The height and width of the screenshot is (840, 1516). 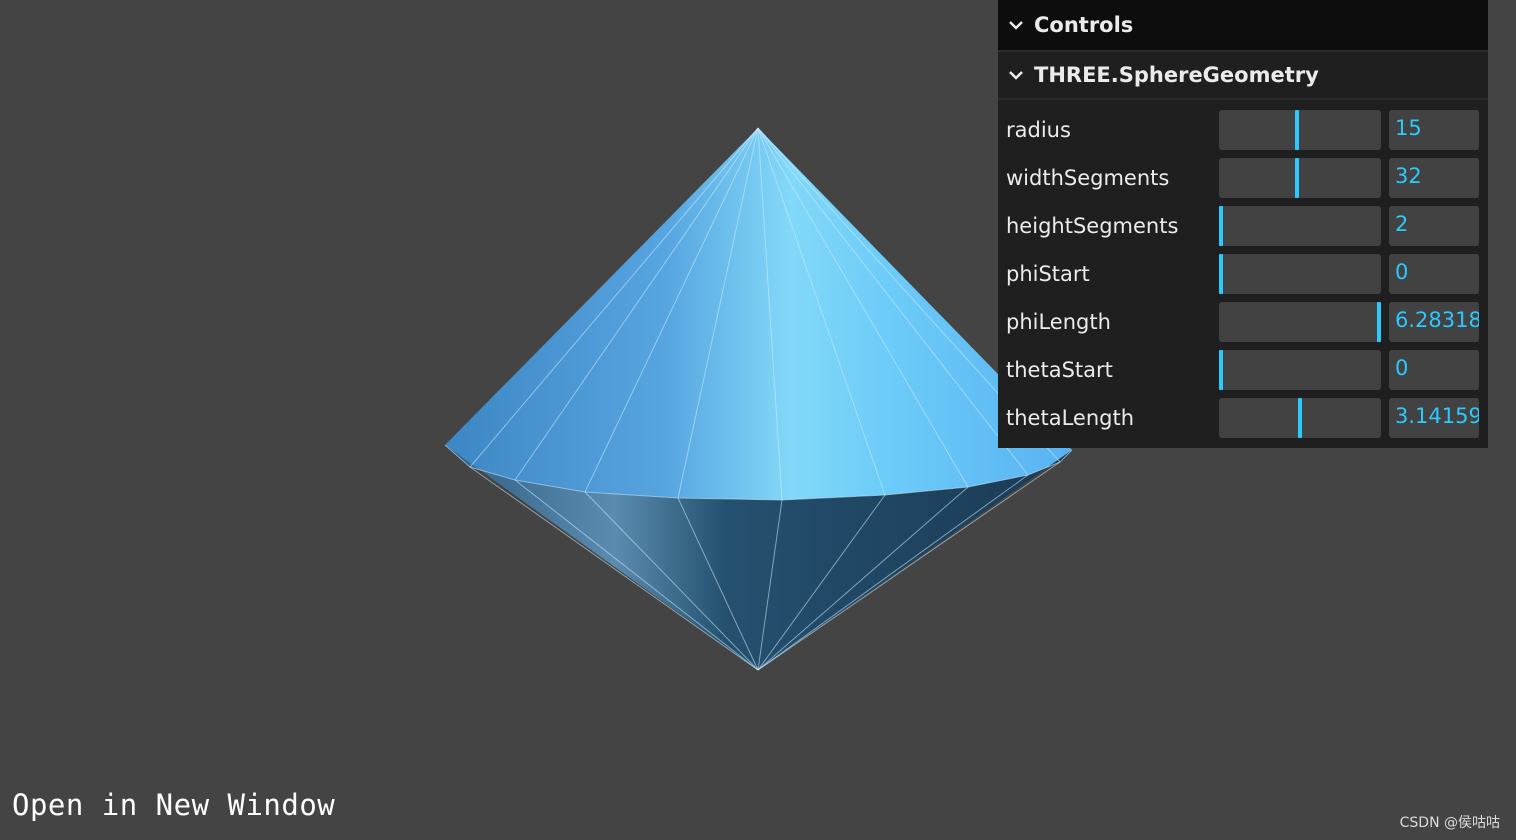 What do you see at coordinates (1058, 322) in the screenshot?
I see `param-label: phiLength` at bounding box center [1058, 322].